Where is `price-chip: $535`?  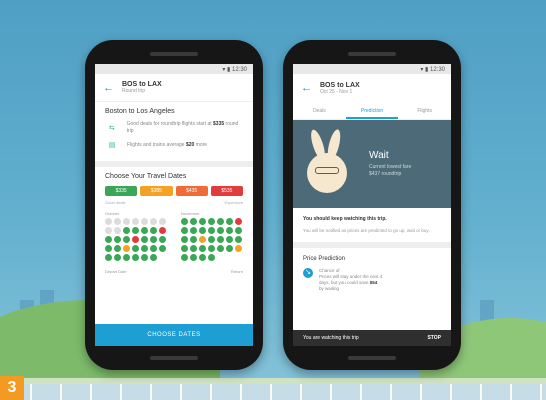
price-chip: $535 is located at coordinates (226, 191).